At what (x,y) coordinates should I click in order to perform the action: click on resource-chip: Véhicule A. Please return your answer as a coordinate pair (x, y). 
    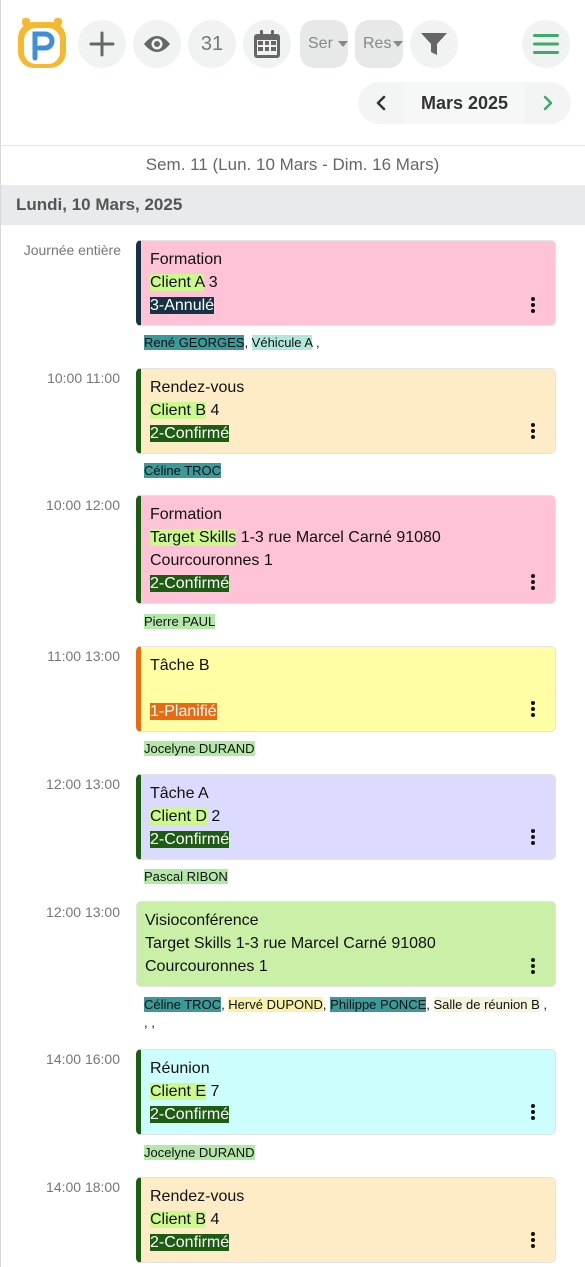
    Looking at the image, I should click on (282, 342).